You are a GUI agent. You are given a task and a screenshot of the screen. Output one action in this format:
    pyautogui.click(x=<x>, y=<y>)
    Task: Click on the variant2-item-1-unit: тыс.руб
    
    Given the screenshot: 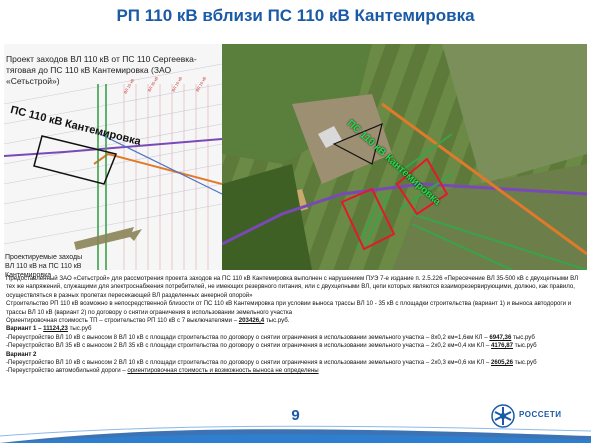 What is the action you would take?
    pyautogui.click(x=525, y=363)
    